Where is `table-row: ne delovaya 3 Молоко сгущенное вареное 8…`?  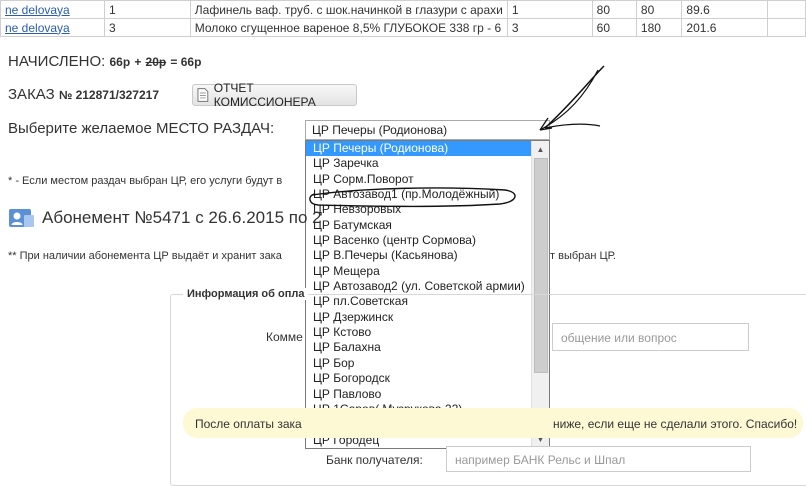 table-row: ne delovaya 3 Молоко сгущенное вареное 8… is located at coordinates (403, 27).